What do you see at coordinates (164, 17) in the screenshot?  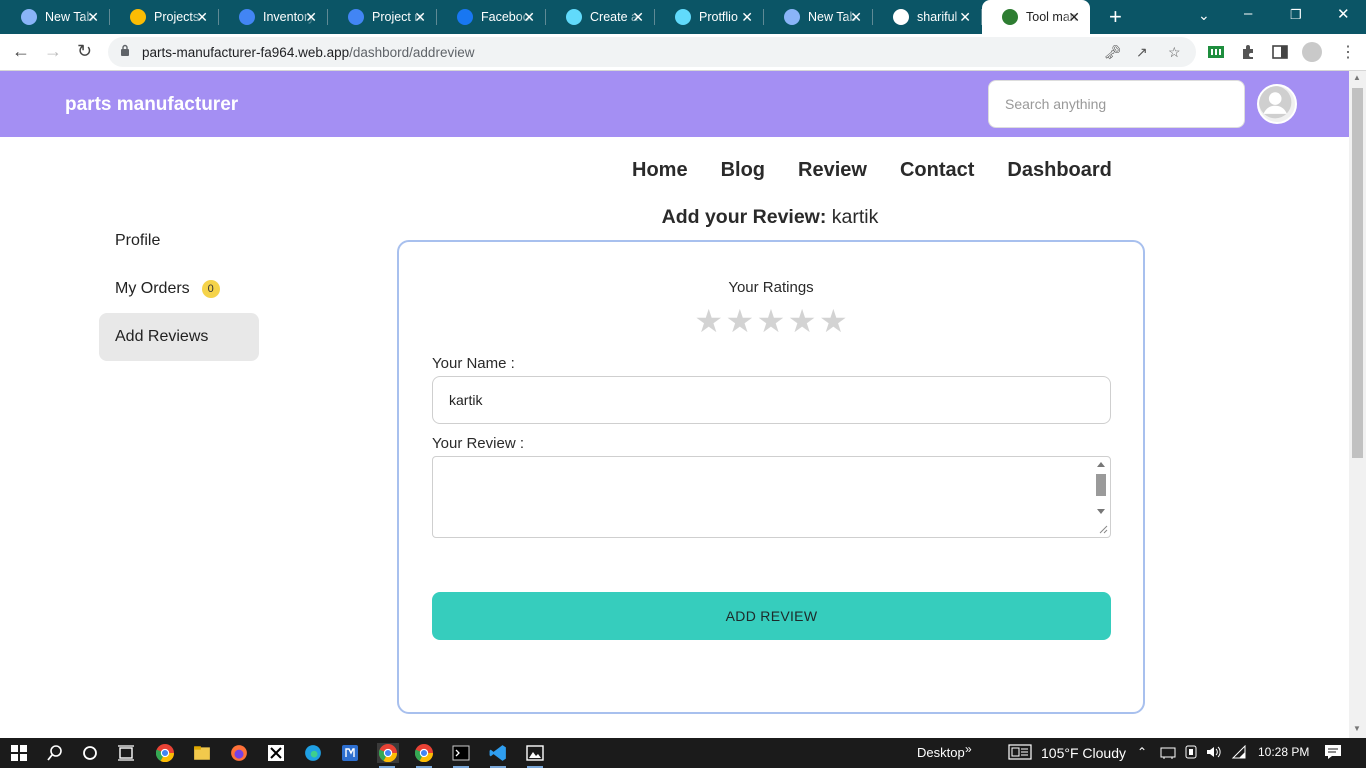 I see `browser-tab: Projects ✕` at bounding box center [164, 17].